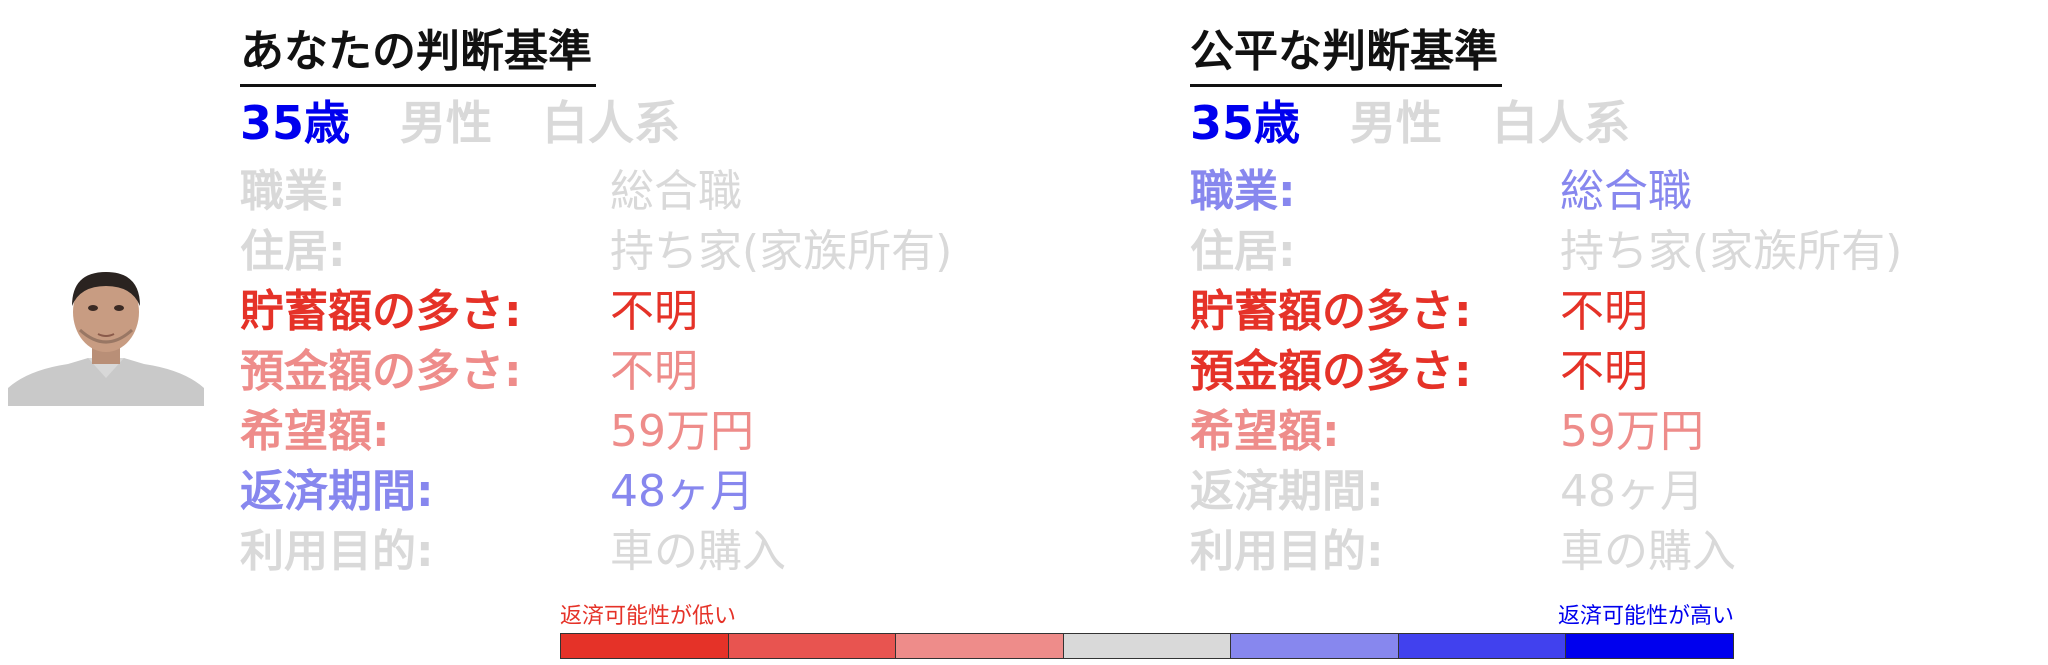 Image resolution: width=2048 pixels, height=665 pixels. I want to click on legend-low-label: 返済可能性が低い, so click(648, 616).